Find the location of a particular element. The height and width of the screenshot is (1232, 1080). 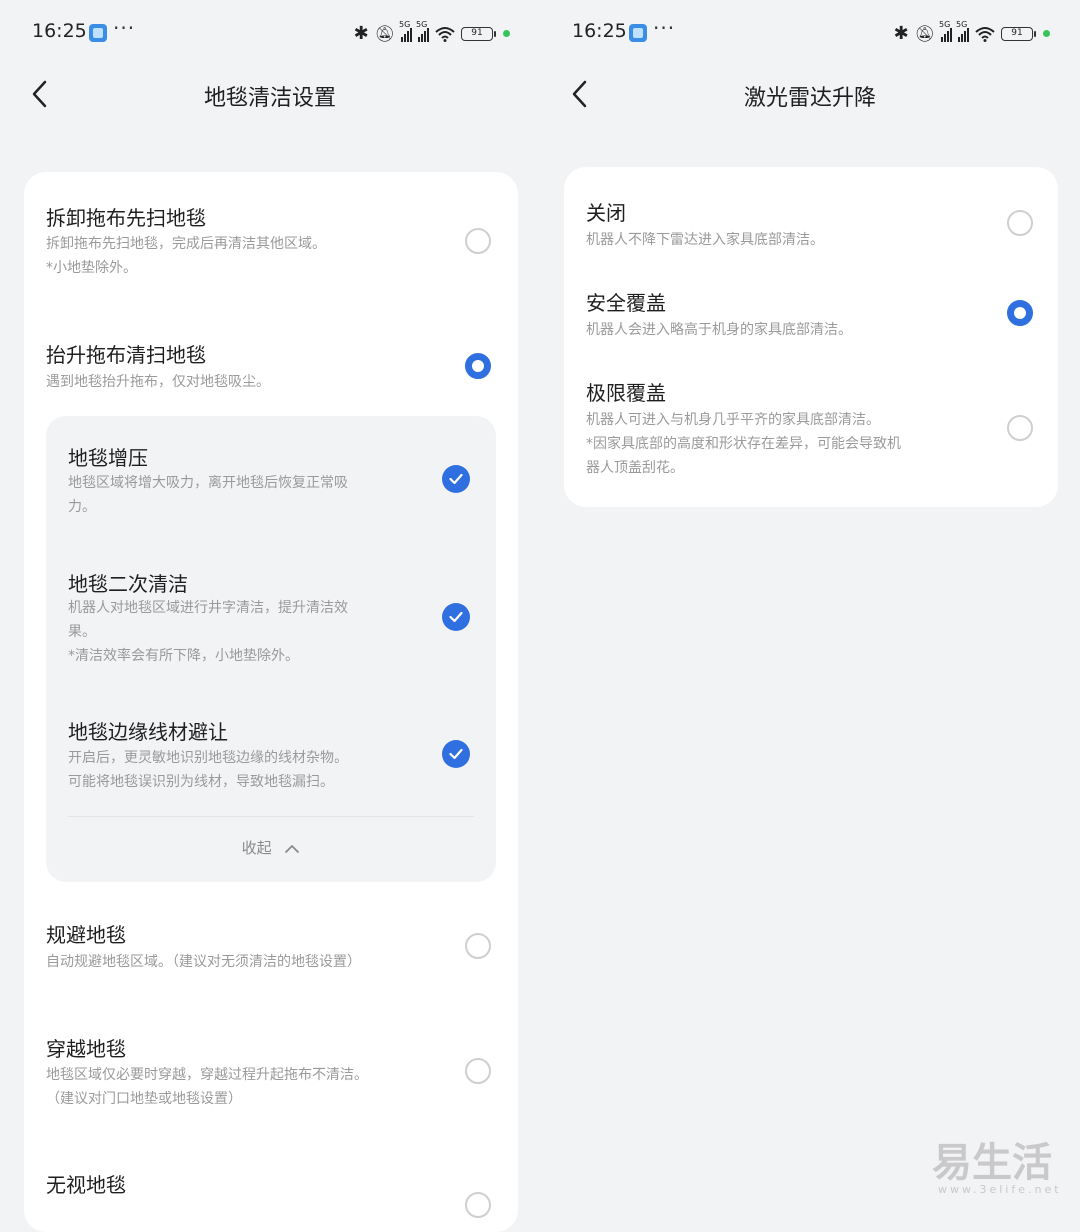

watermark-logo: 易生活 is located at coordinates (992, 1163).